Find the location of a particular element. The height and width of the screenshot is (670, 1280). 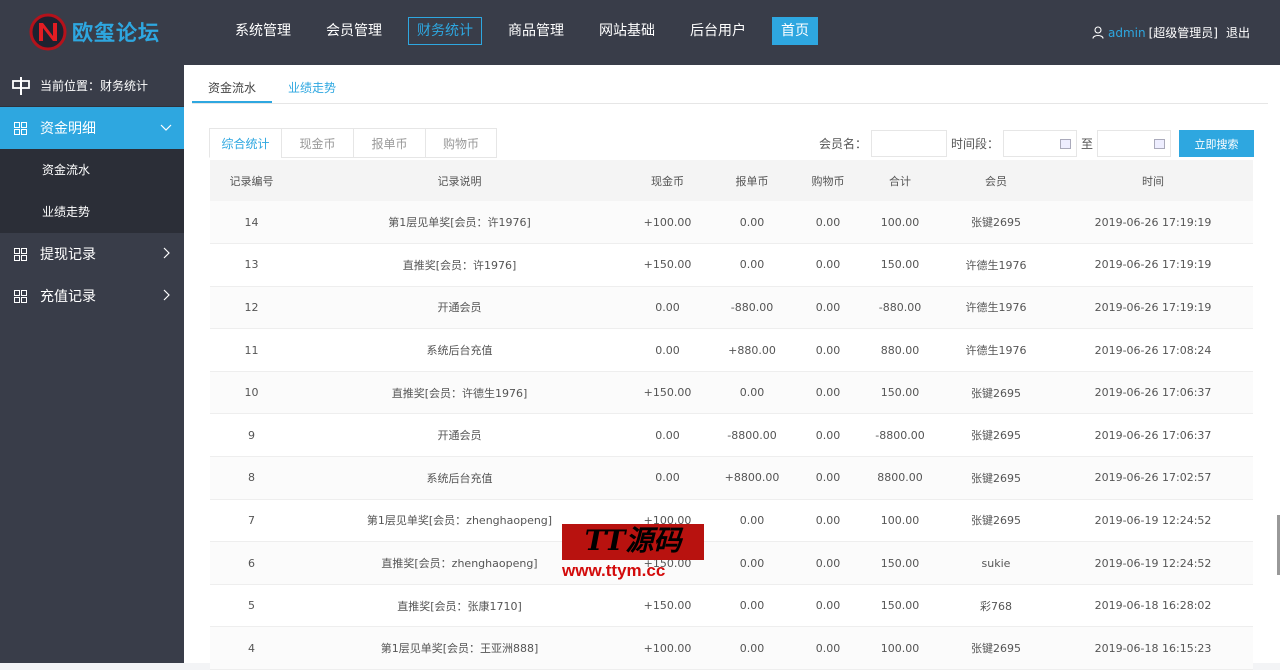

col-shopping: 购物币 is located at coordinates (828, 180).